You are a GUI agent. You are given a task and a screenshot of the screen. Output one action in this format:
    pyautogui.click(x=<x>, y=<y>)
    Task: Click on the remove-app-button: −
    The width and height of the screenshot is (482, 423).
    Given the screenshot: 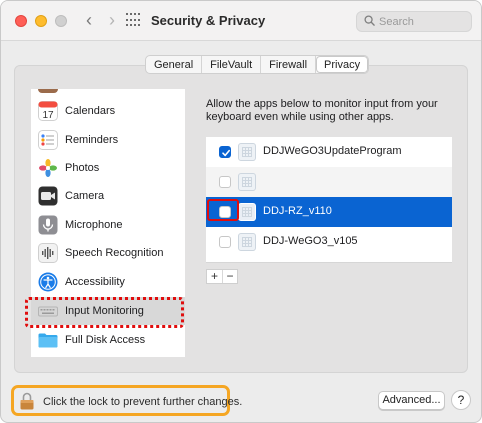 What is the action you would take?
    pyautogui.click(x=229, y=276)
    